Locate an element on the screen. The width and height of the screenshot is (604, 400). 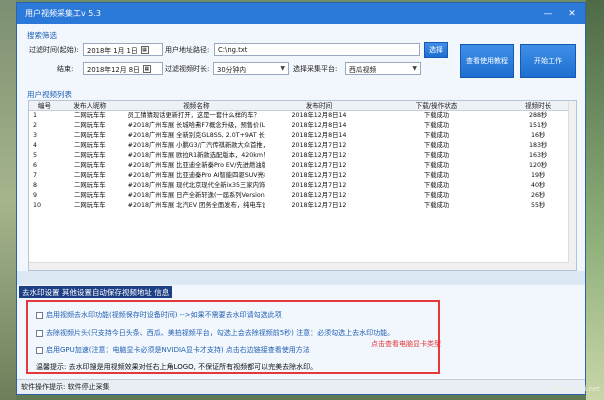
vertical-scrollbar is located at coordinates (572, 185).